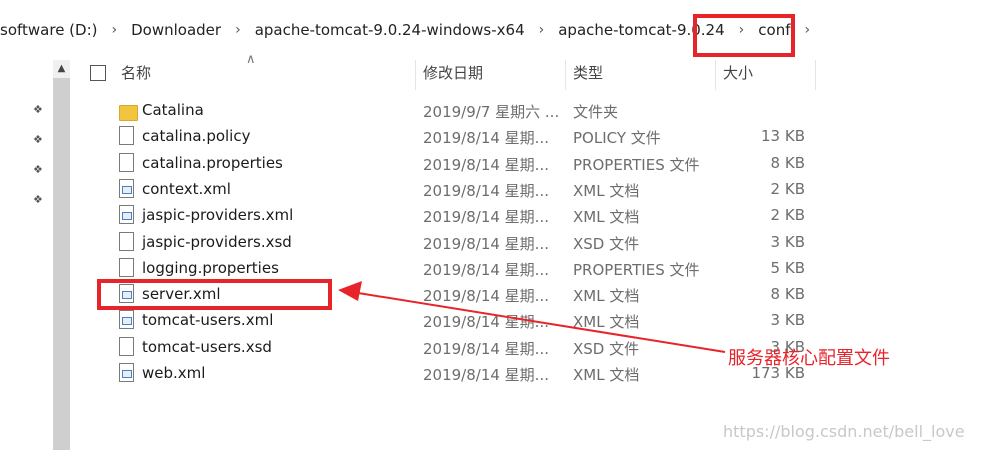 The width and height of the screenshot is (994, 450). Describe the element at coordinates (844, 431) in the screenshot. I see `watermark-text: https://blog.csdn.net/bell_love` at that location.